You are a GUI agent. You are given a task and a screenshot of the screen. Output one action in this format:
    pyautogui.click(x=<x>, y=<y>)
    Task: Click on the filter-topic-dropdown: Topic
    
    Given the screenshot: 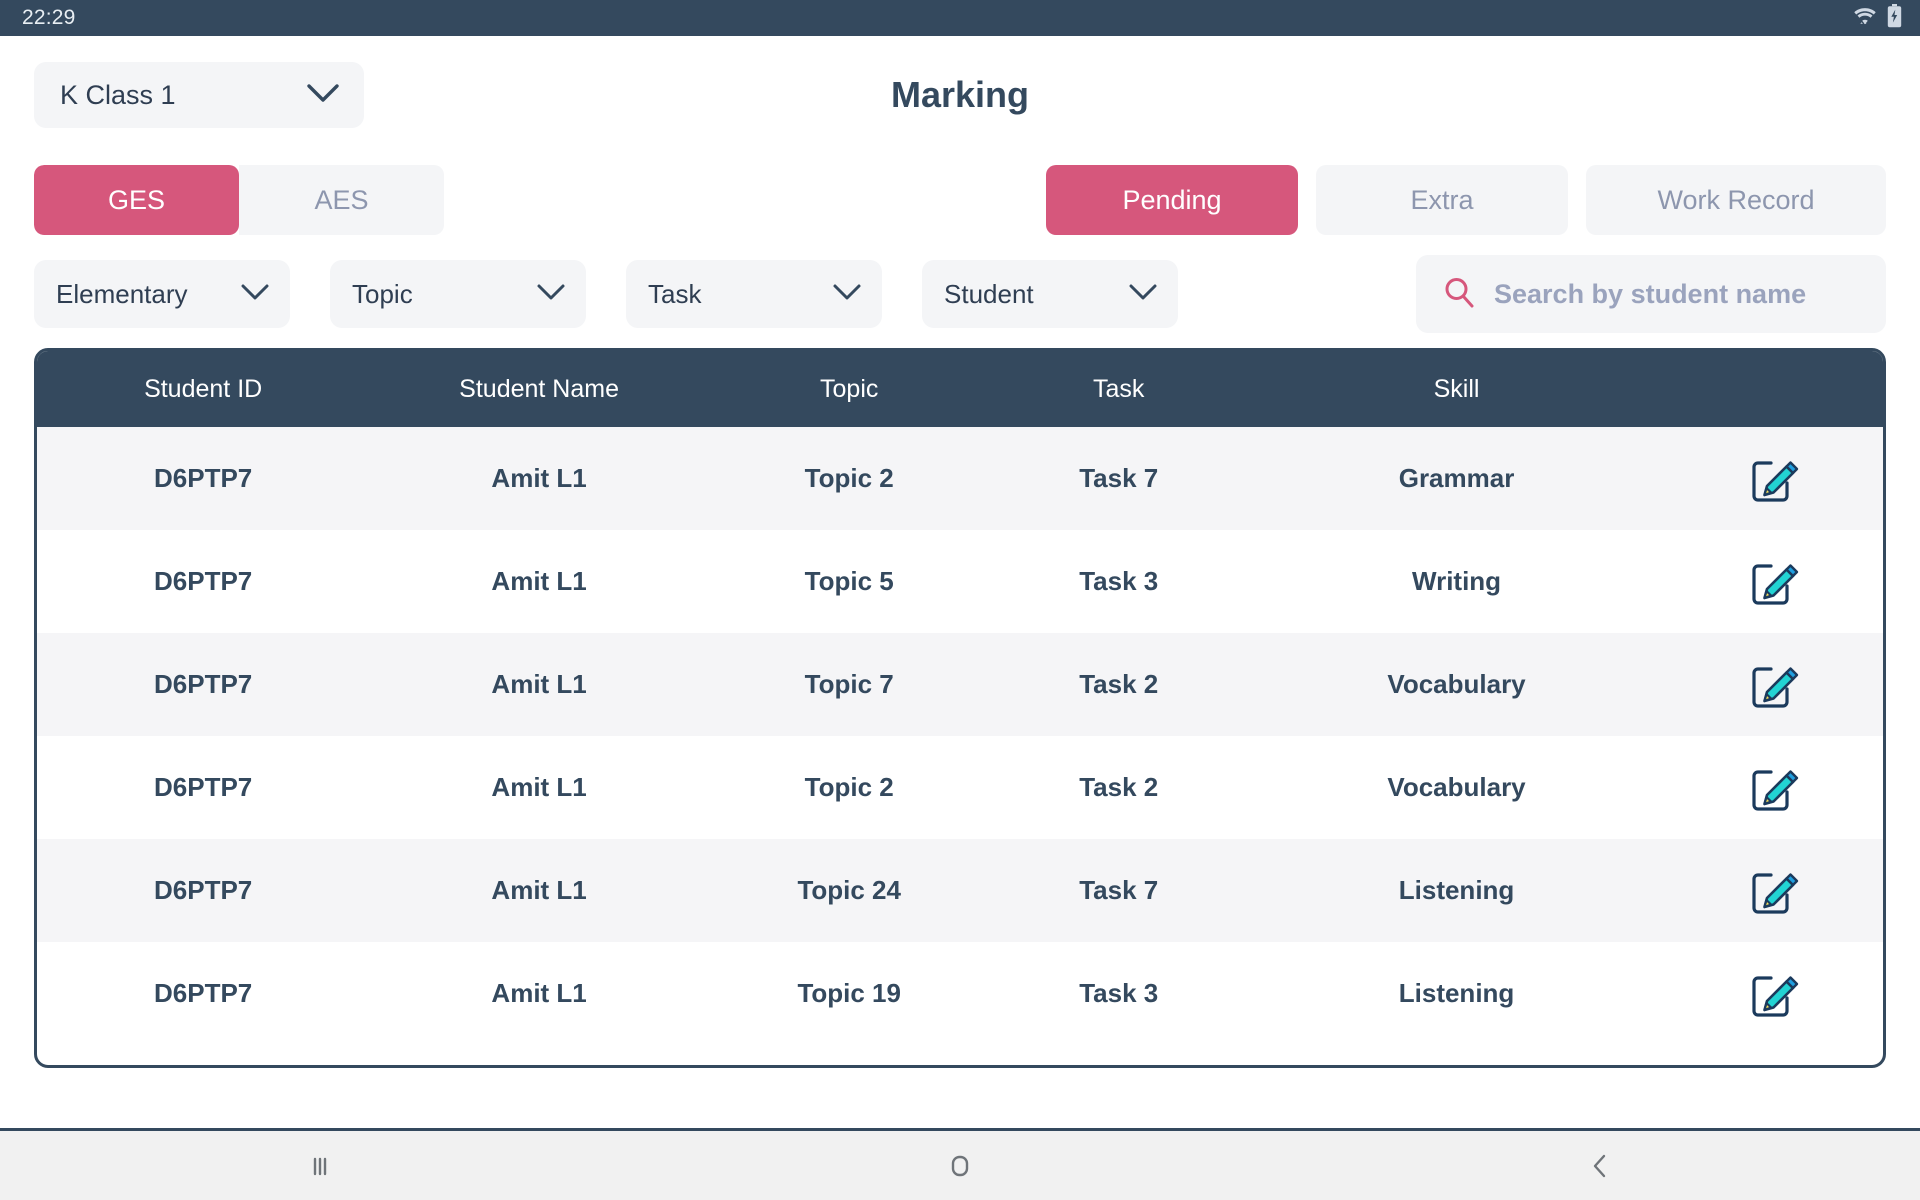 What is the action you would take?
    pyautogui.click(x=458, y=294)
    